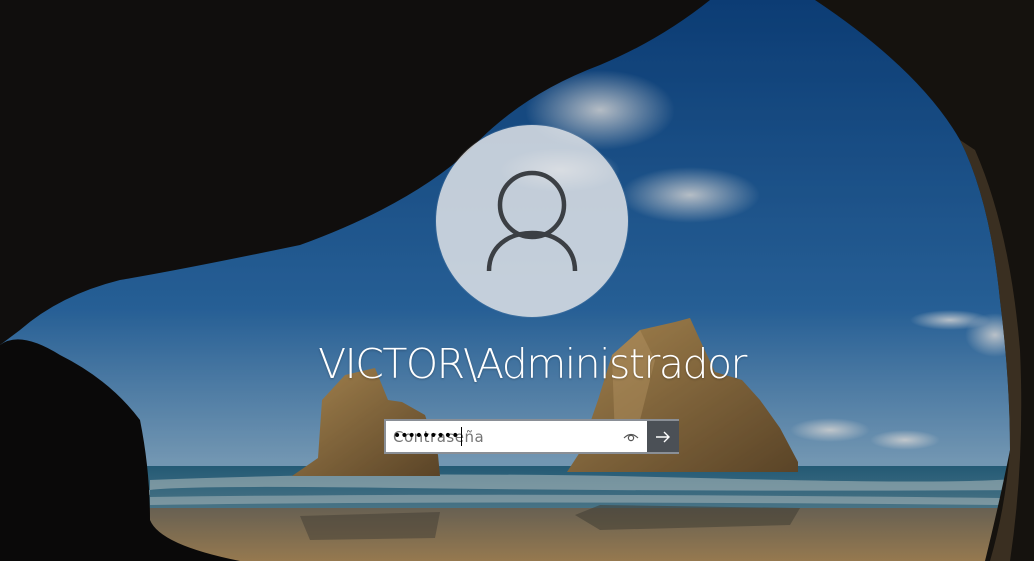 This screenshot has width=1034, height=561. I want to click on user-avatar, so click(532, 221).